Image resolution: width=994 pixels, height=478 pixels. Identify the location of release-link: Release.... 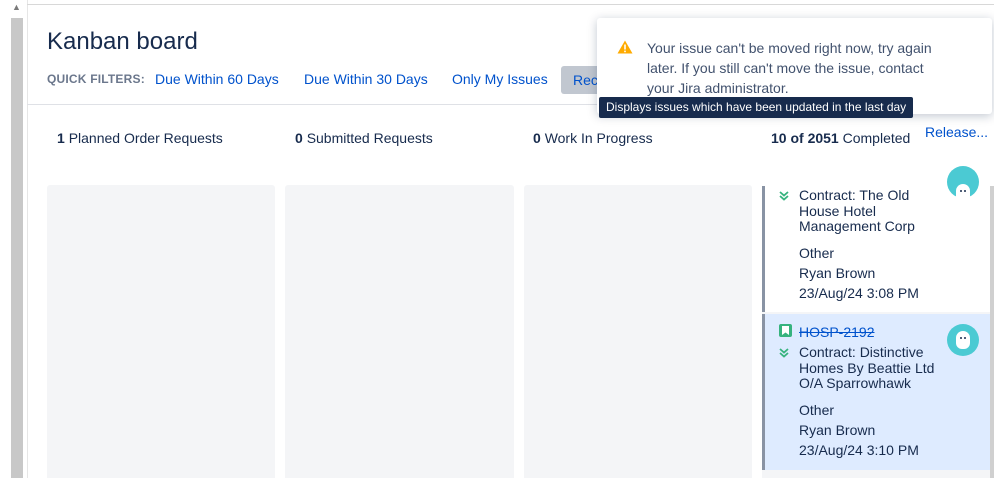
(956, 132).